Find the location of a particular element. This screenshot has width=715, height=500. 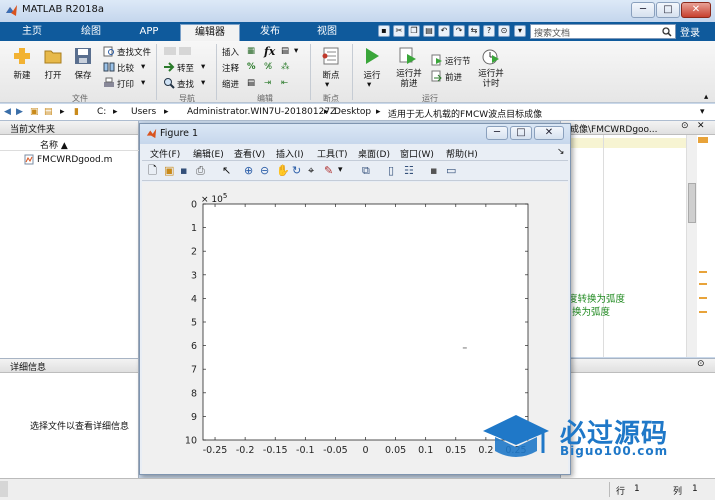

run-advance-button: 运行并 前进 is located at coordinates (409, 79).